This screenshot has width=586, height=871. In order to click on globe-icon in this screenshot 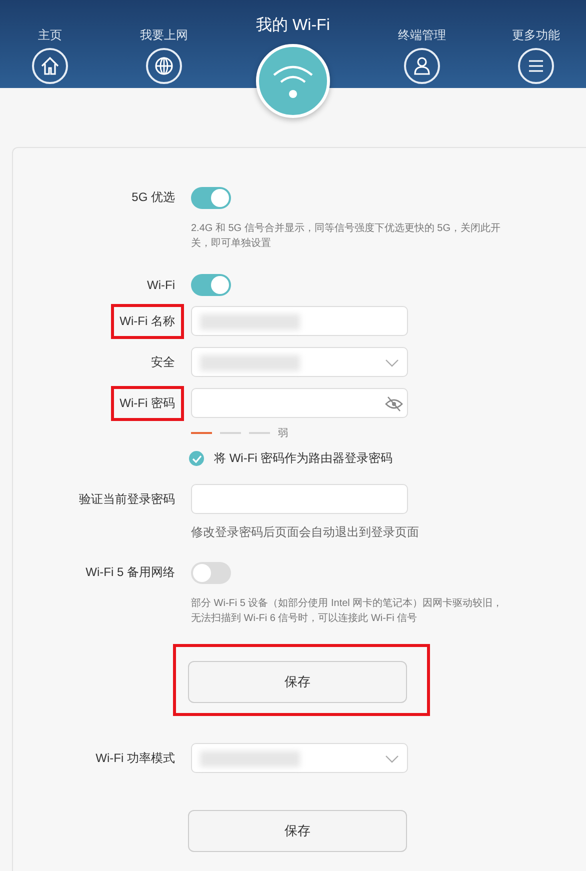, I will do `click(164, 66)`.